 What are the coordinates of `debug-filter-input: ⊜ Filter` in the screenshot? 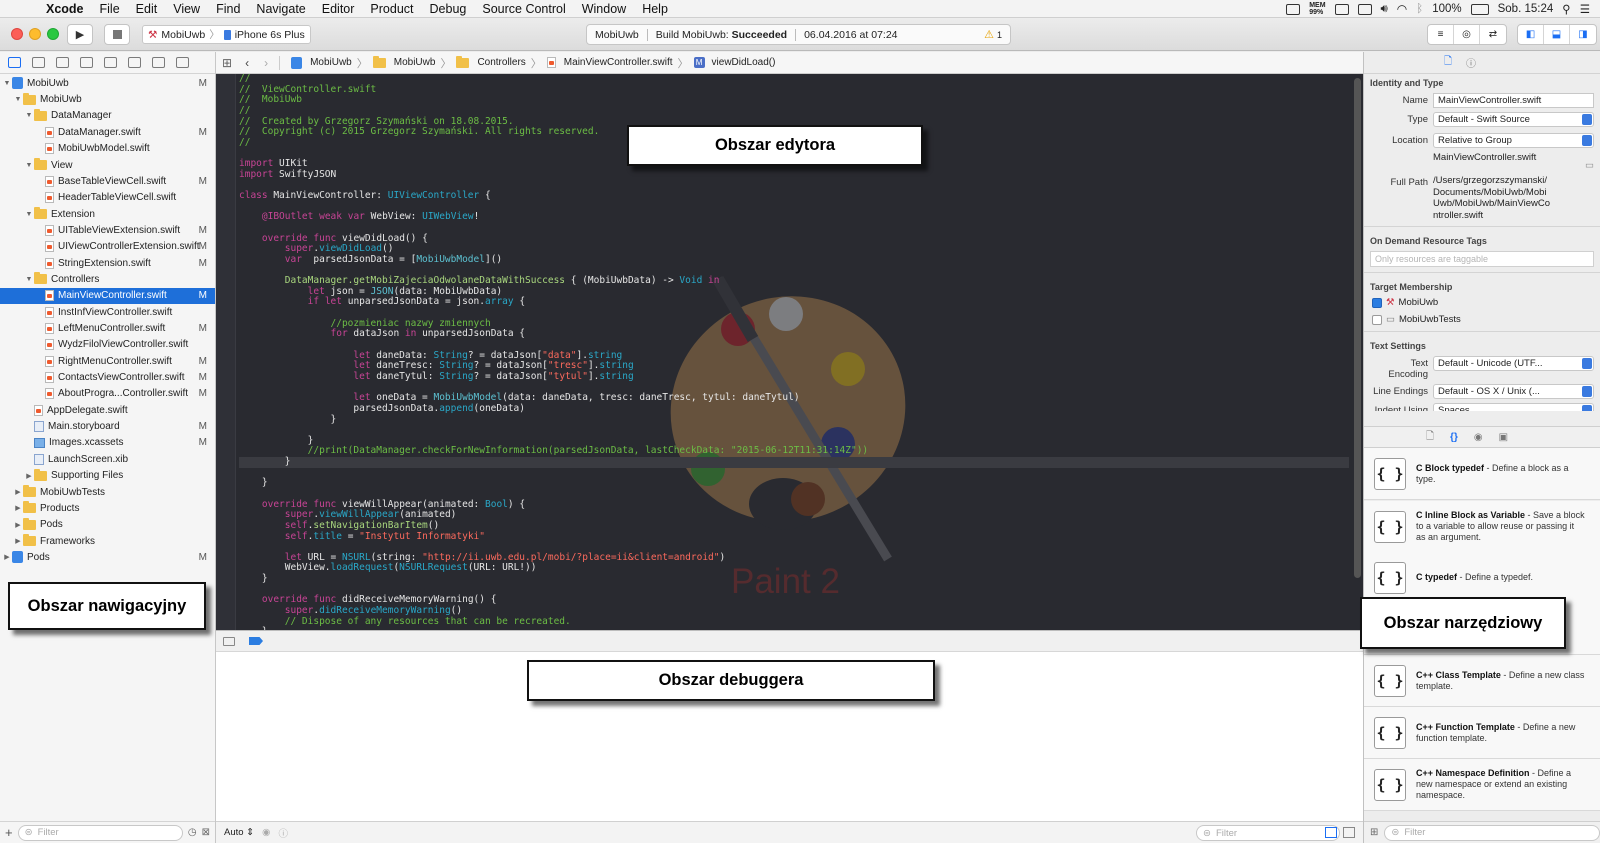 It's located at (1268, 833).